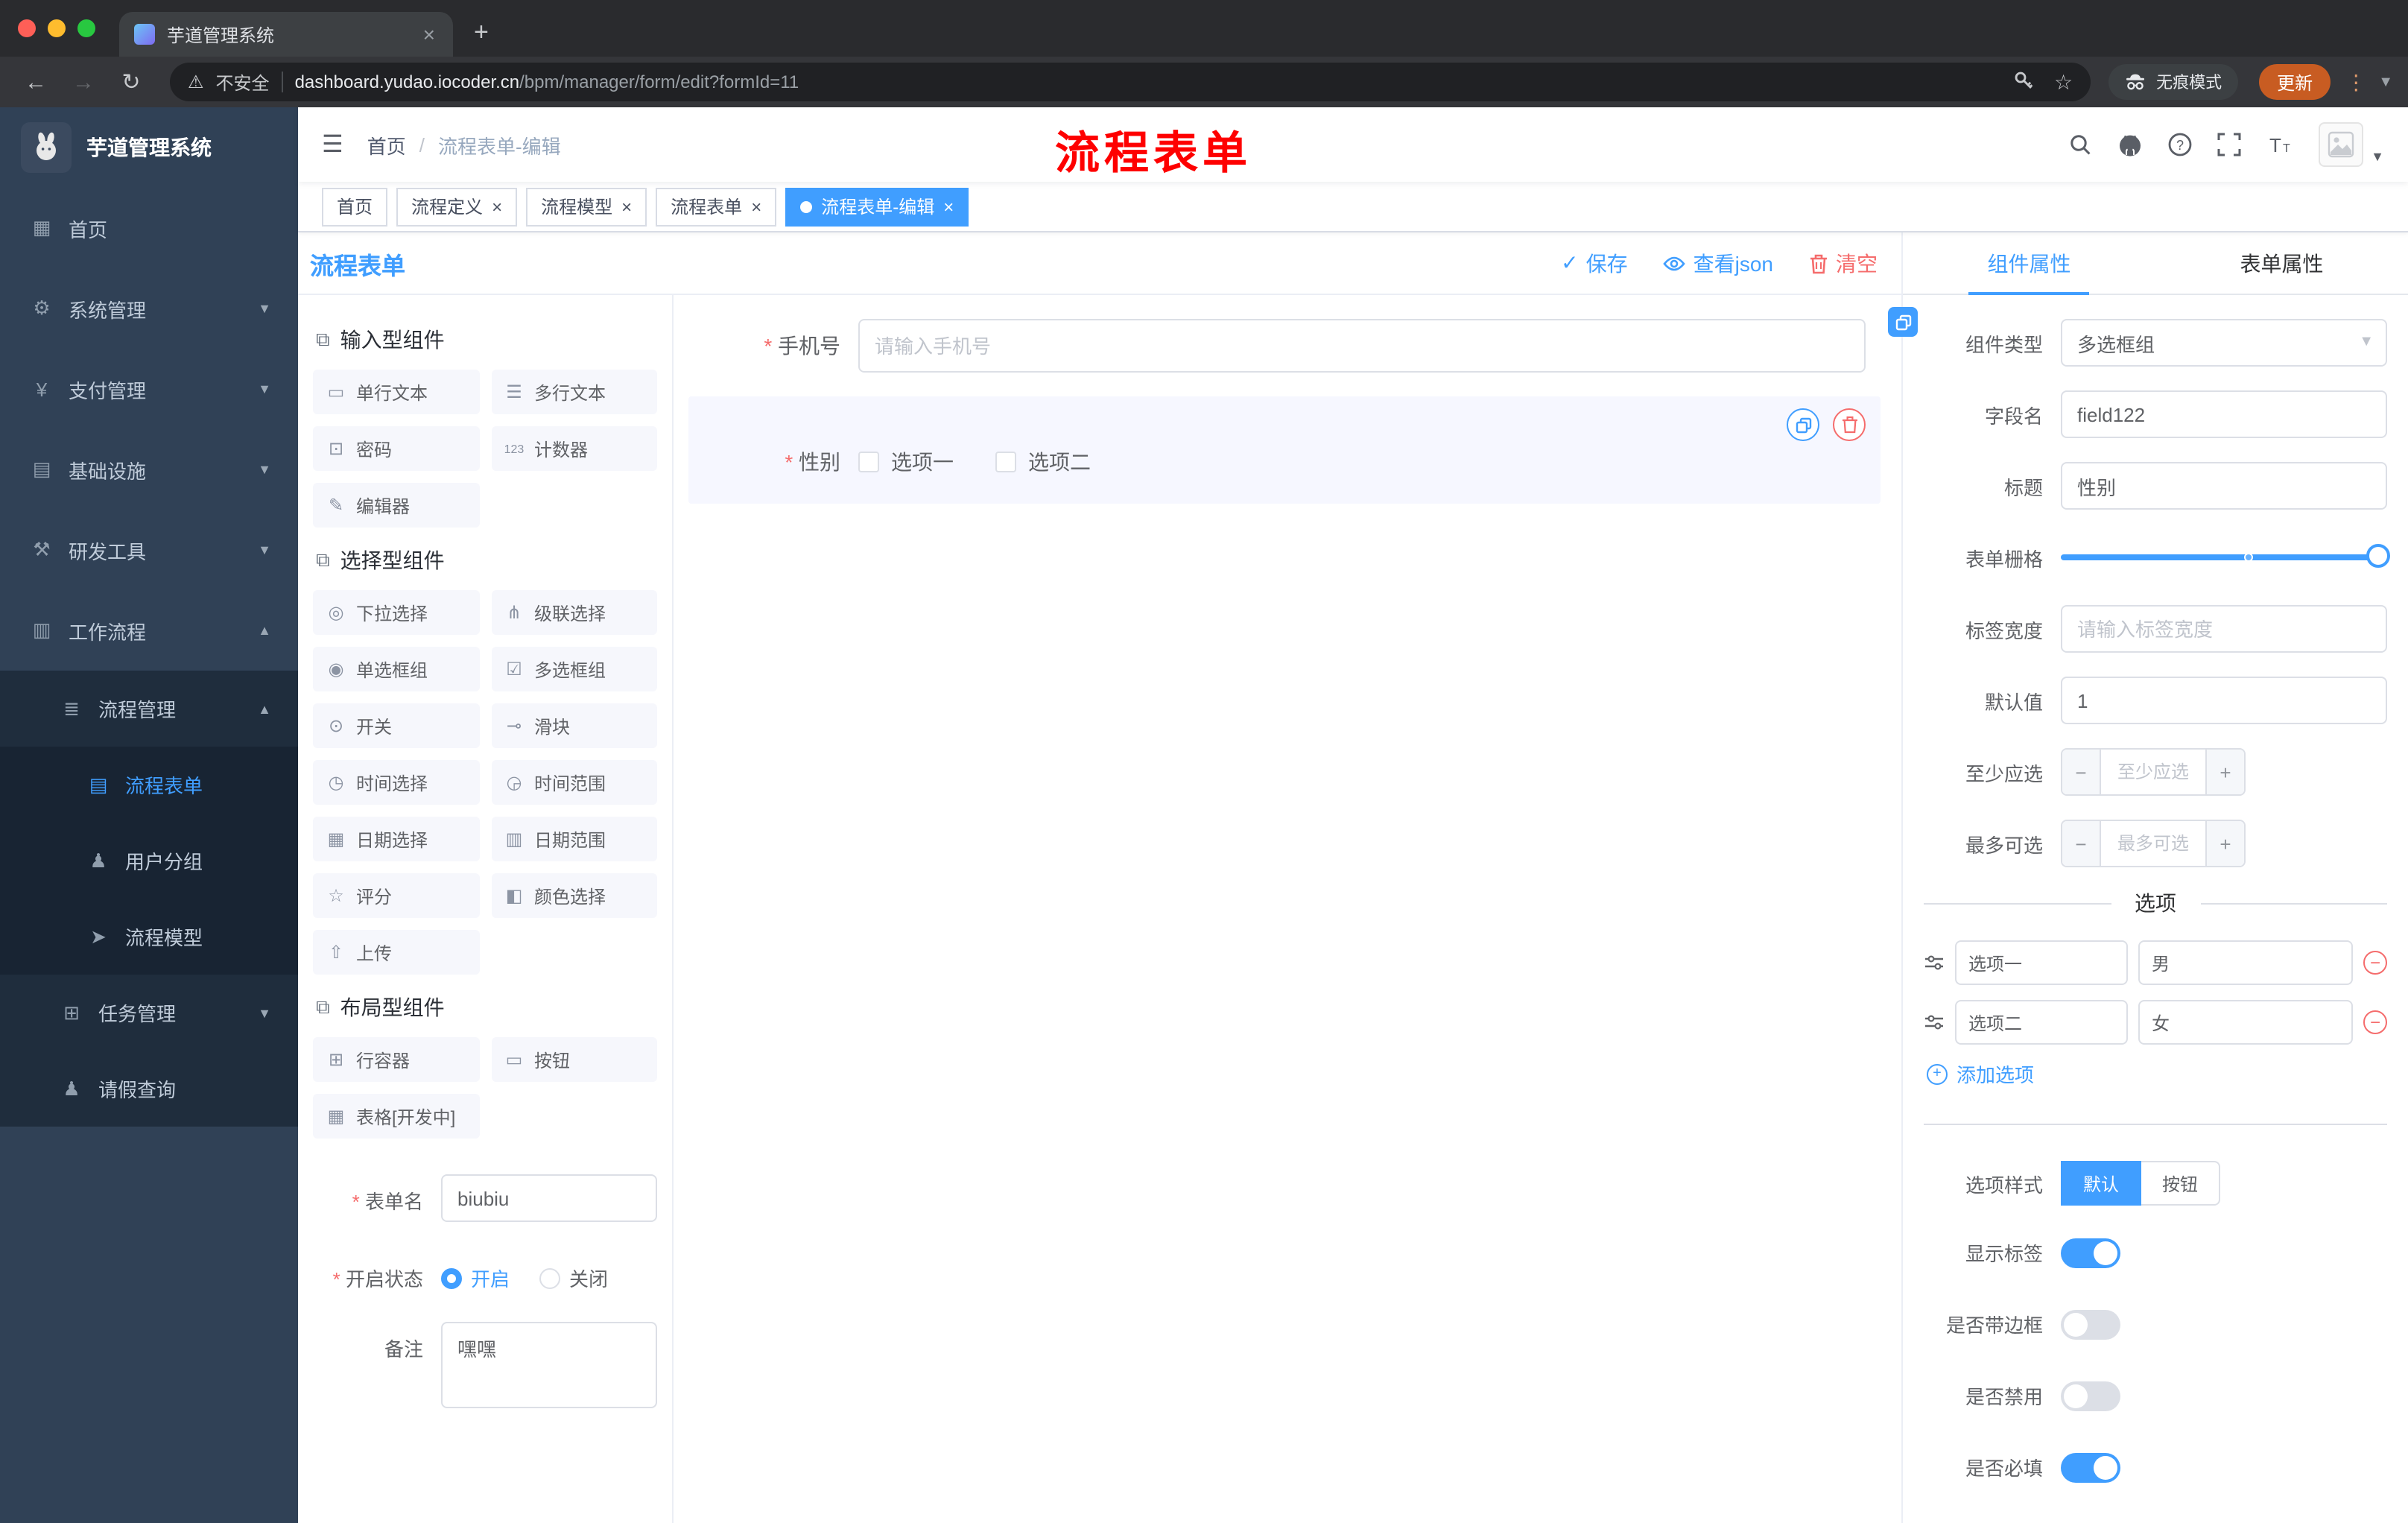  What do you see at coordinates (149, 309) in the screenshot?
I see `sidebar-item: ⚙ 系统管理 ▼` at bounding box center [149, 309].